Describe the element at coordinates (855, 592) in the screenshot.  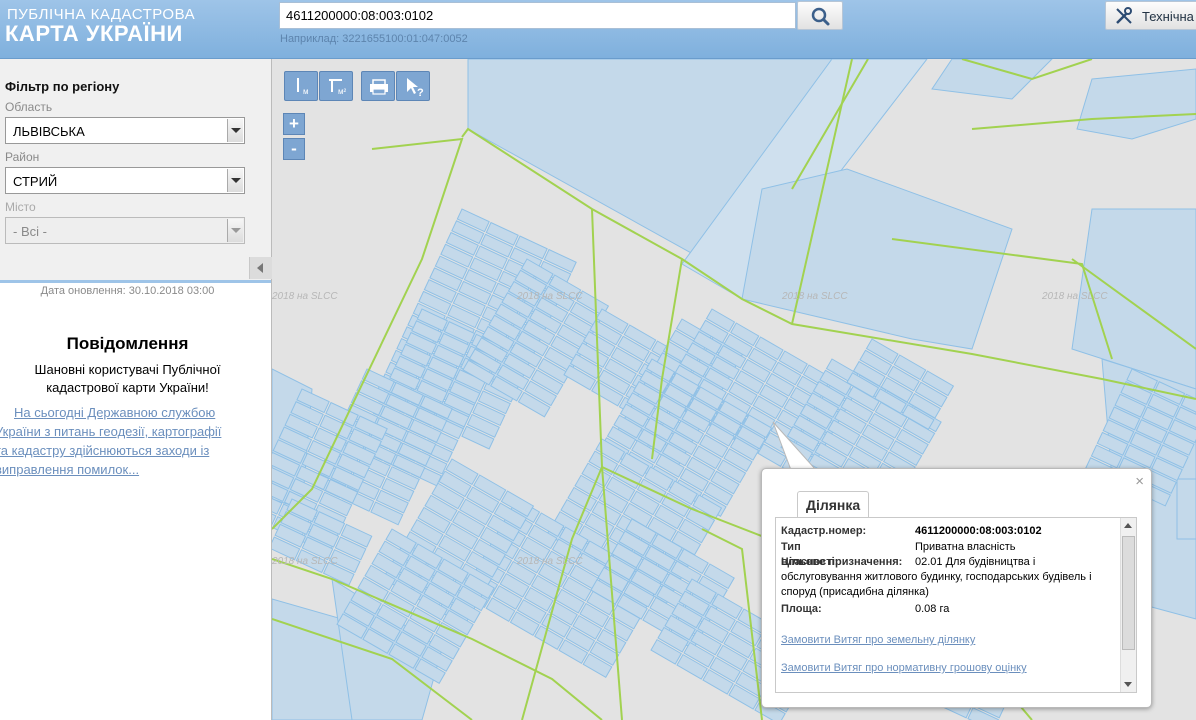
I see `info-value-cont: споруд (присадибна ділянка)` at that location.